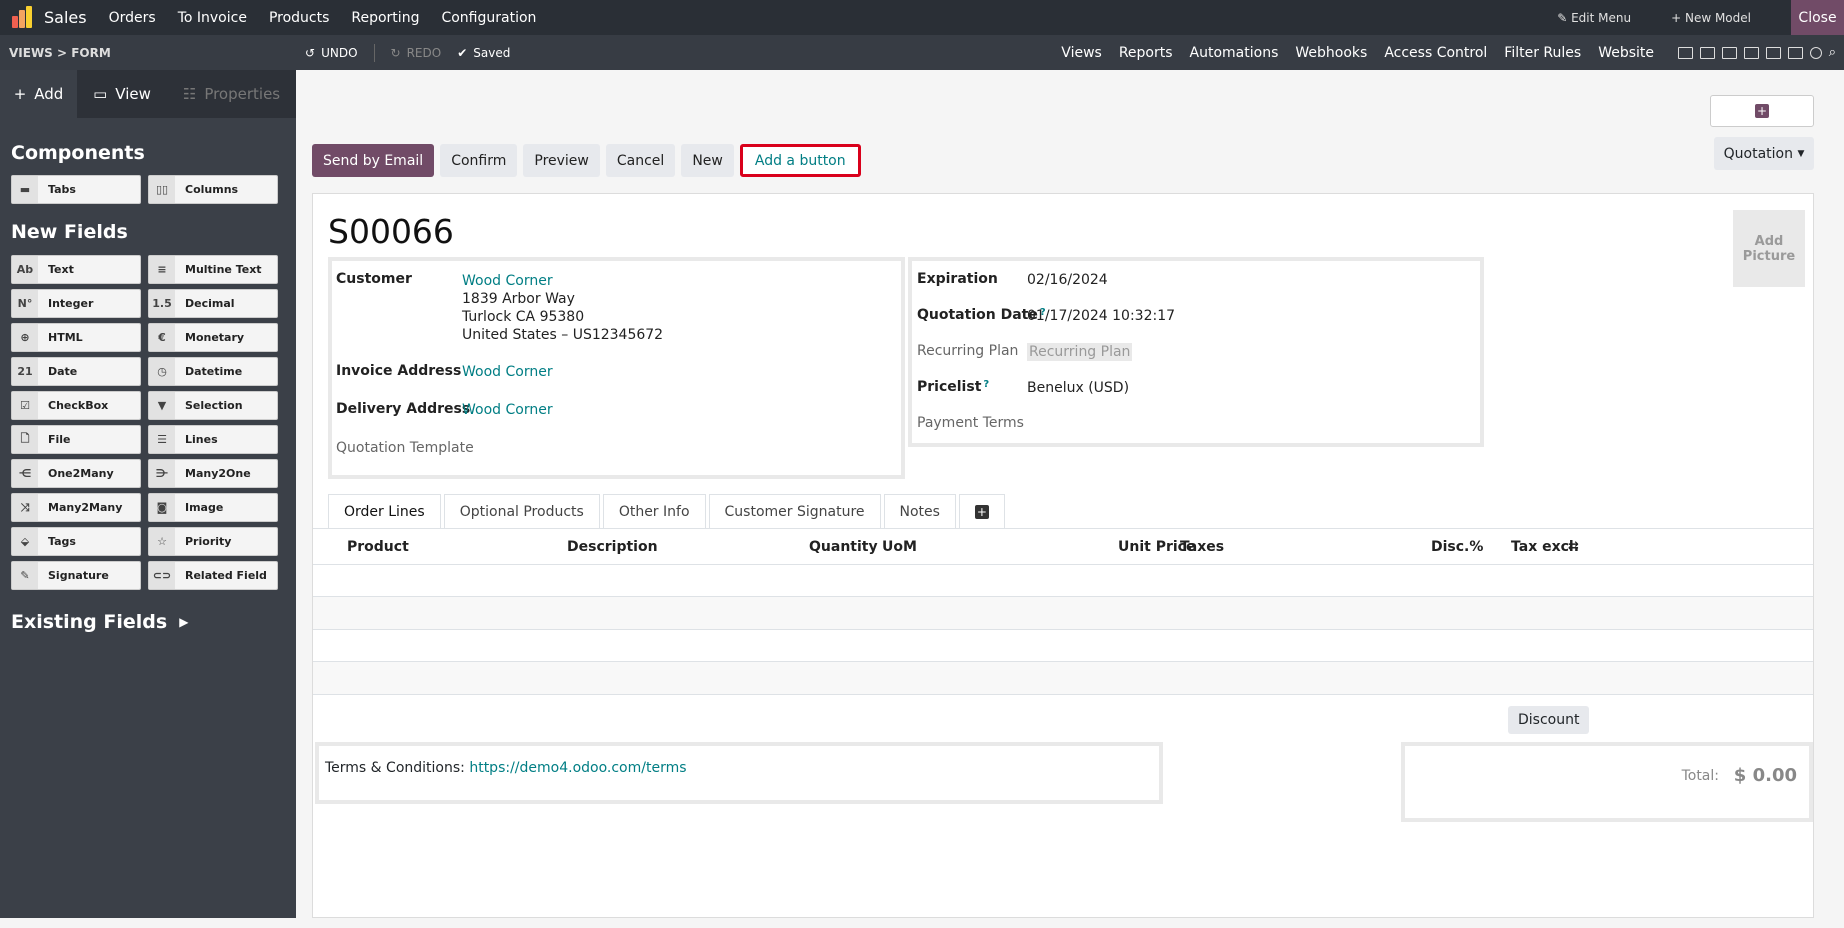 The width and height of the screenshot is (1844, 928). Describe the element at coordinates (1707, 52) in the screenshot. I see `list-view-icon` at that location.